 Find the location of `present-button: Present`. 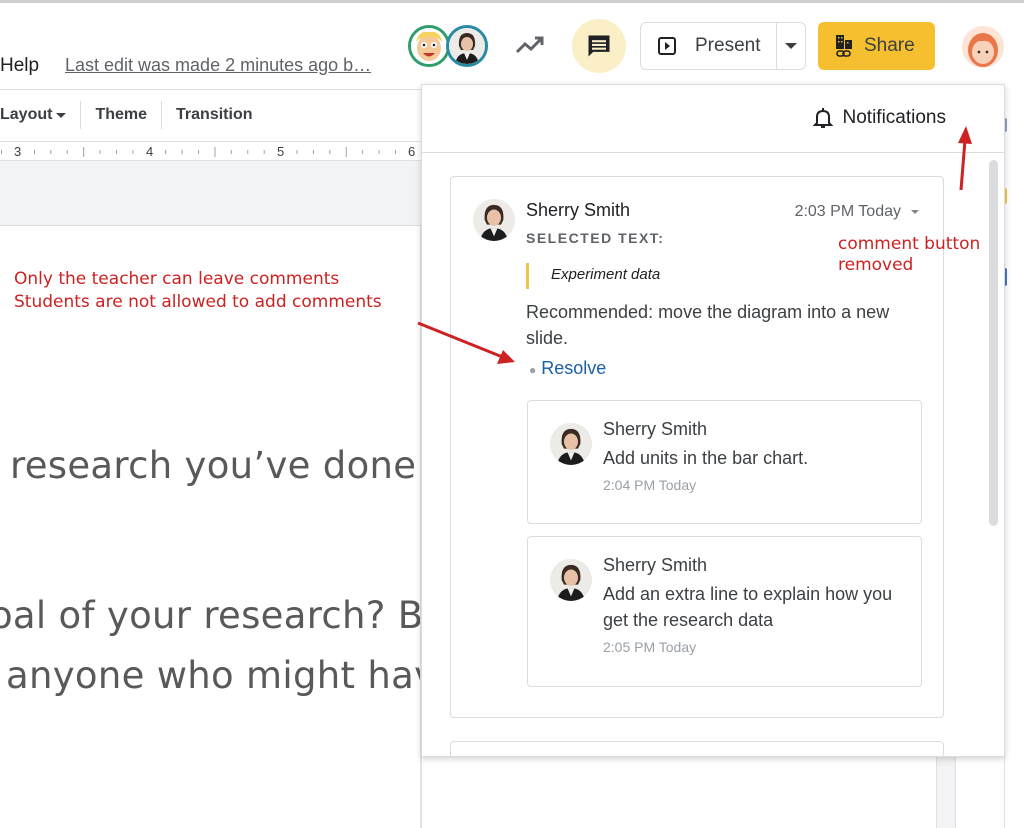

present-button: Present is located at coordinates (709, 46).